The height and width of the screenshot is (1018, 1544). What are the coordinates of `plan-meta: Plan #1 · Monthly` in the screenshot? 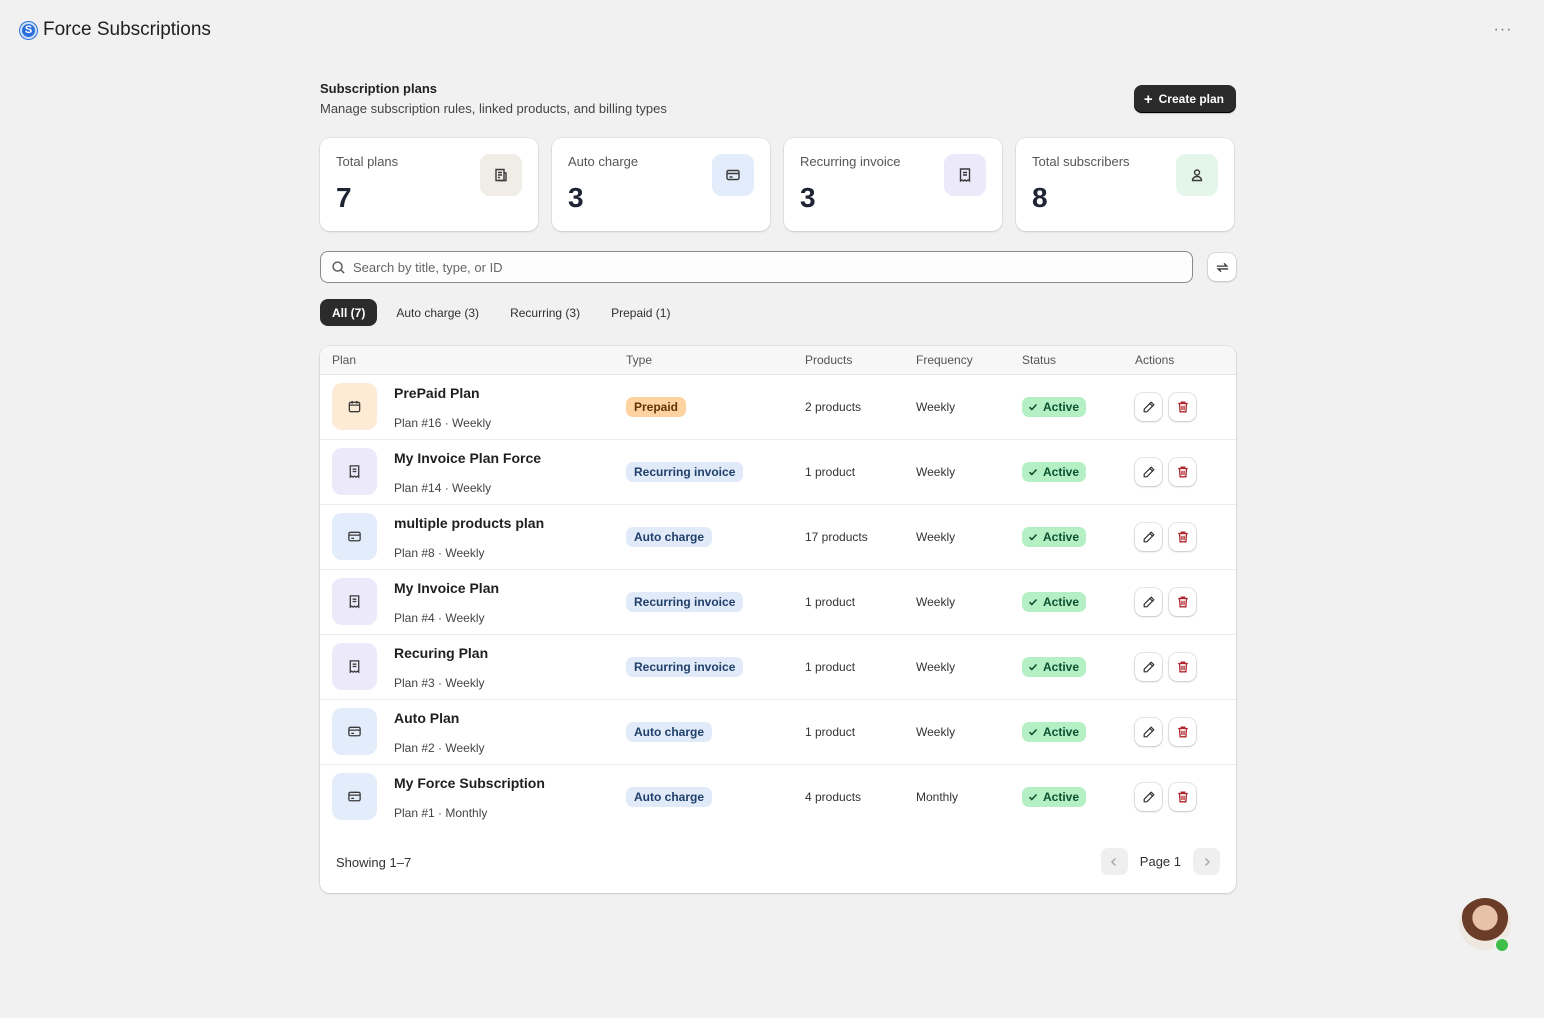 It's located at (441, 813).